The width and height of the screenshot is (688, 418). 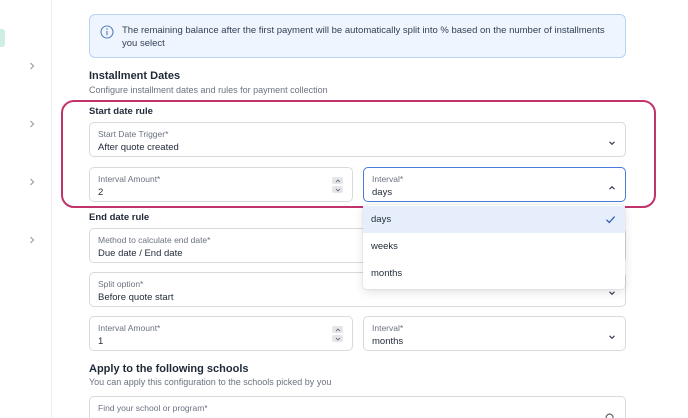 I want to click on menu-item-label: days, so click(x=381, y=219).